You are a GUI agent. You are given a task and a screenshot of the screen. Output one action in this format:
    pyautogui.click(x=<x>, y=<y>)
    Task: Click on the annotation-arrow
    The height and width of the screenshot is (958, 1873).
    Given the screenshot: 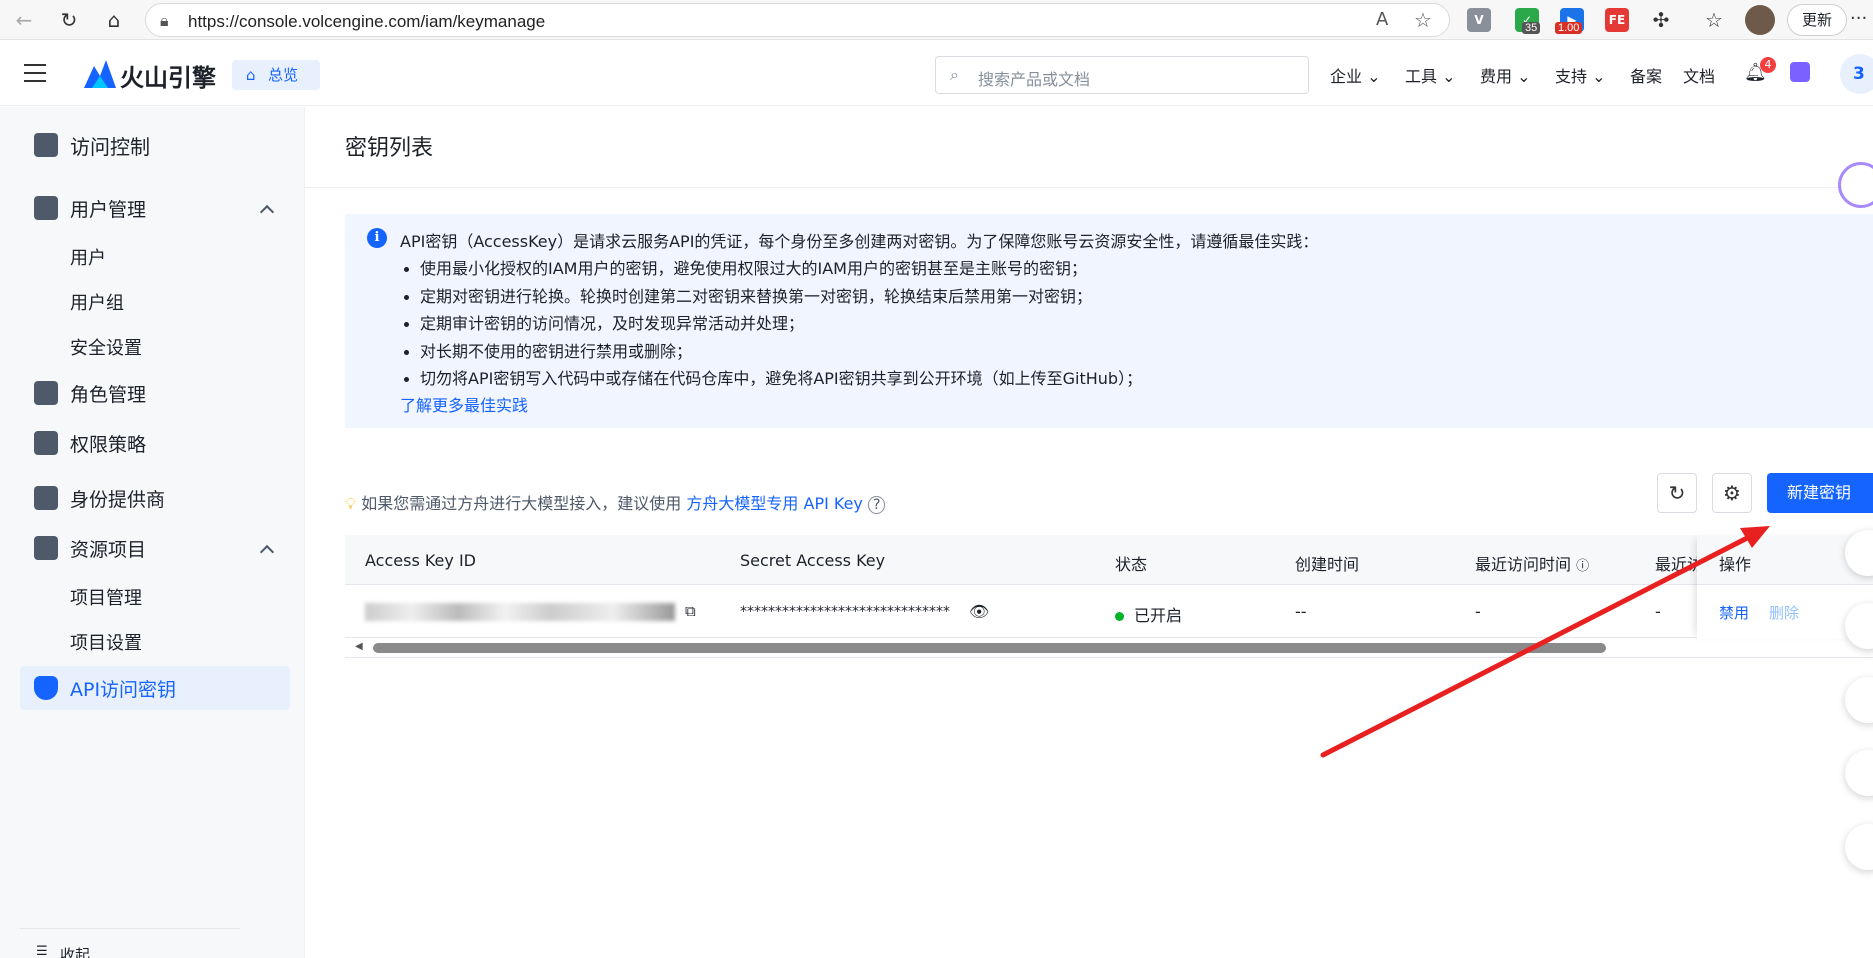 What is the action you would take?
    pyautogui.click(x=1545, y=642)
    